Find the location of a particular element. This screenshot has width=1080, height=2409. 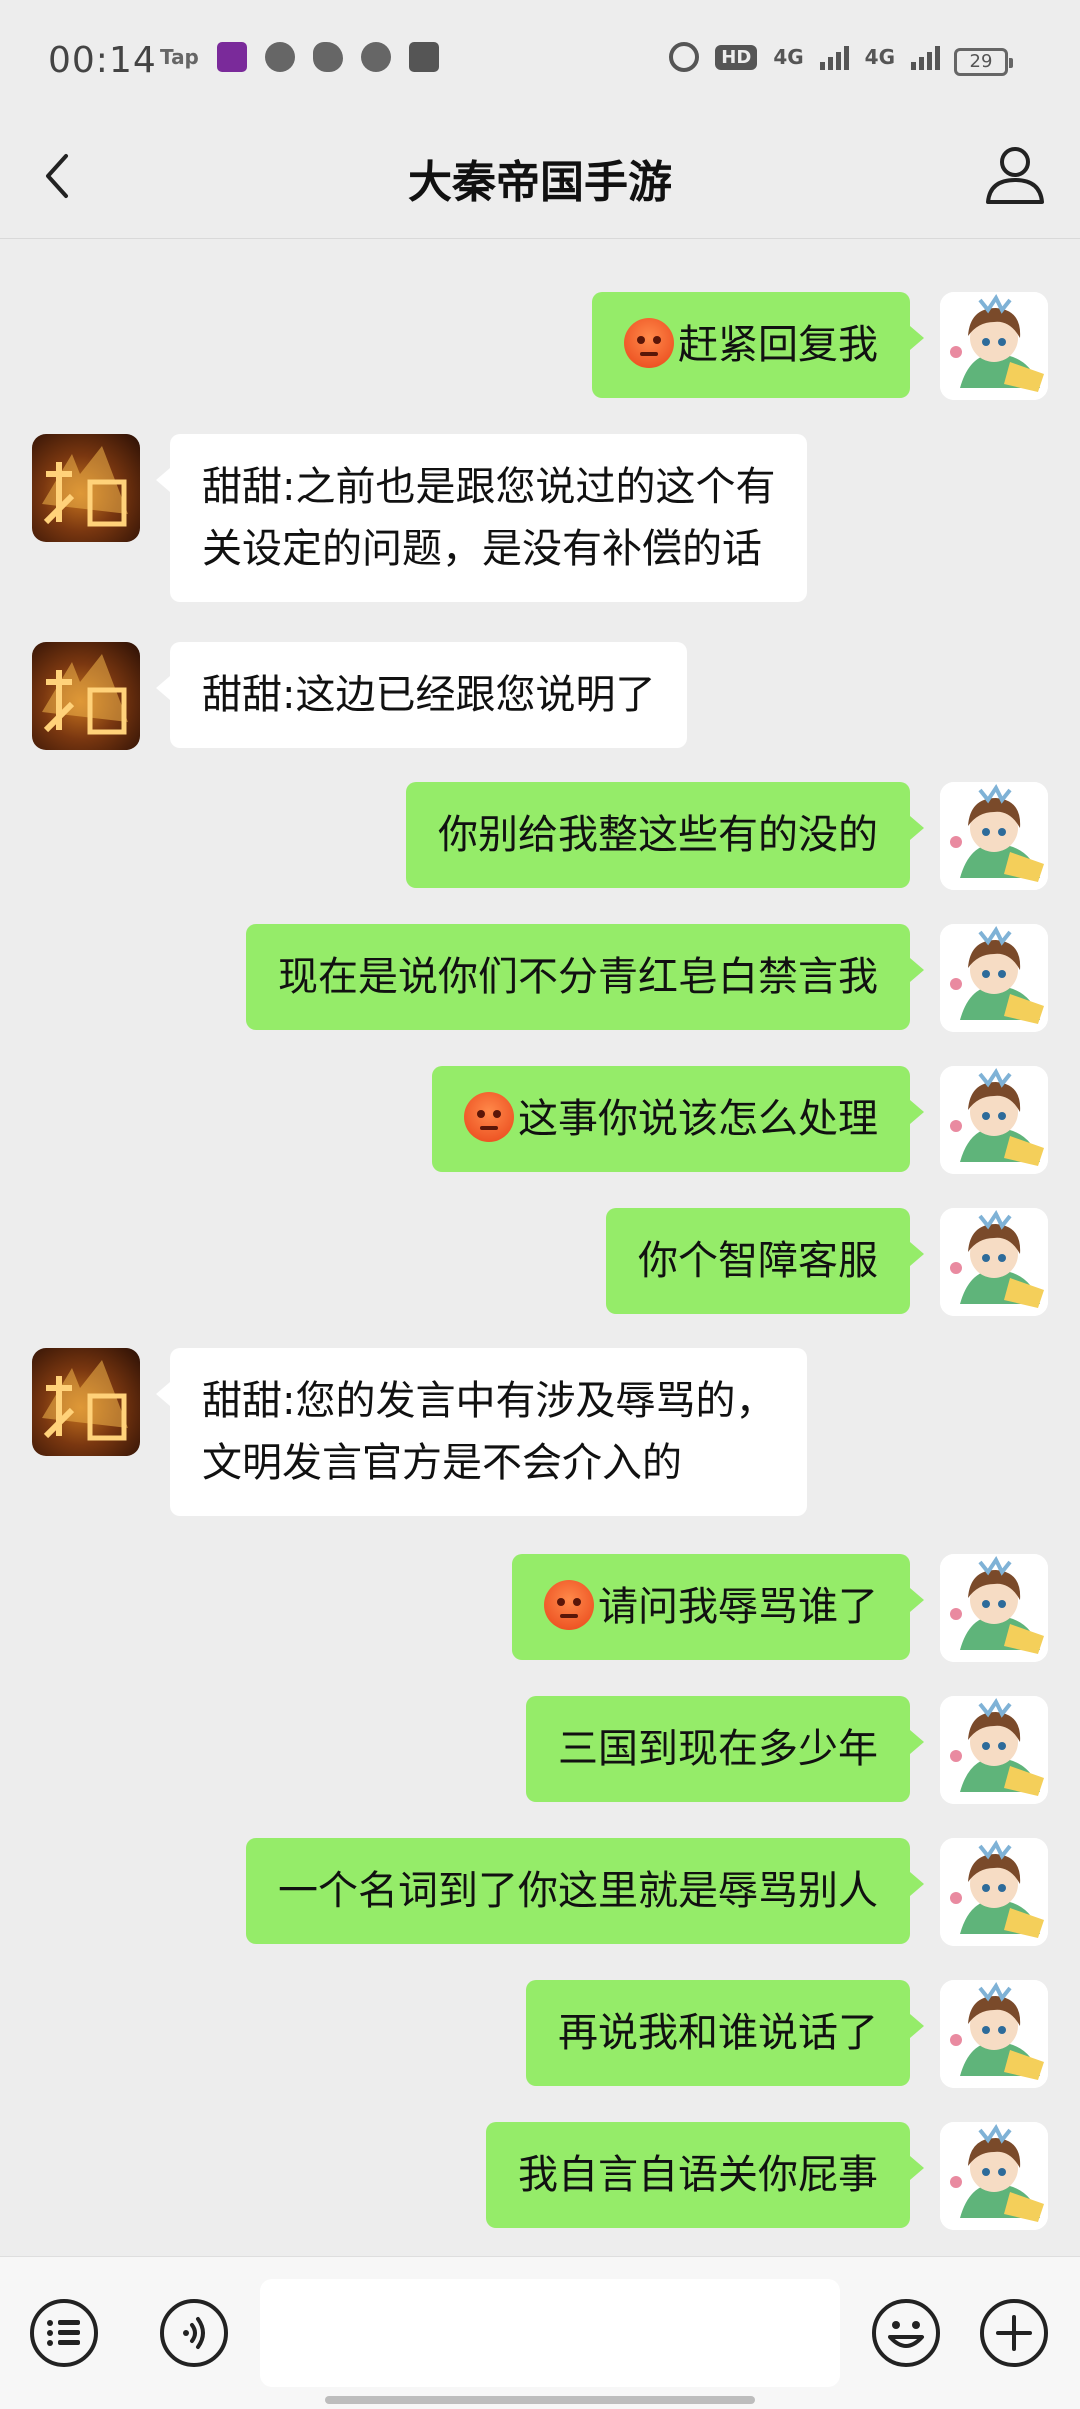

input-bar is located at coordinates (540, 2332).